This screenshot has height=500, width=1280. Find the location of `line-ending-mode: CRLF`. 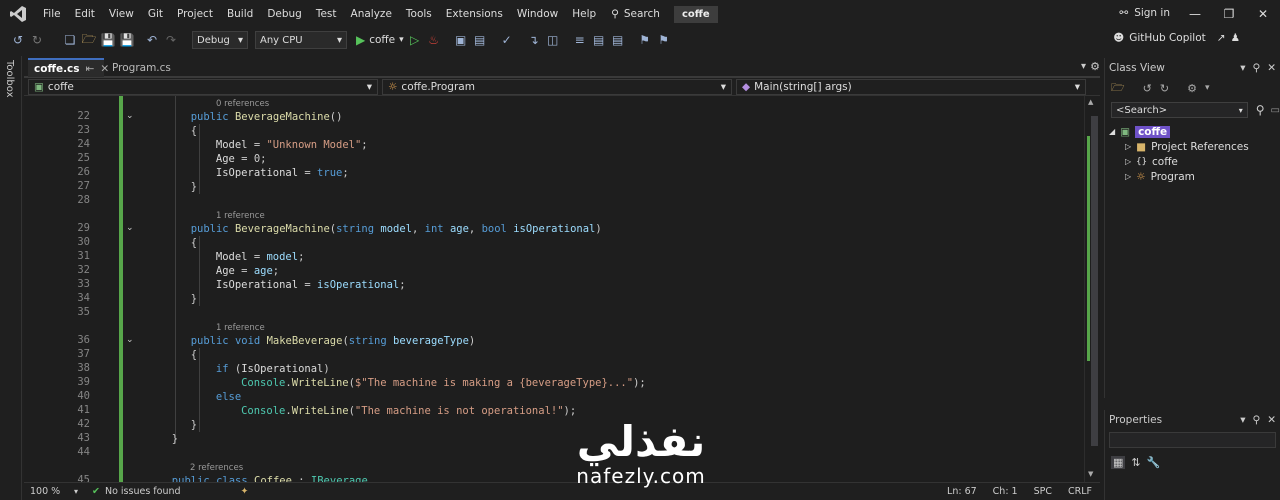

line-ending-mode: CRLF is located at coordinates (1080, 491).